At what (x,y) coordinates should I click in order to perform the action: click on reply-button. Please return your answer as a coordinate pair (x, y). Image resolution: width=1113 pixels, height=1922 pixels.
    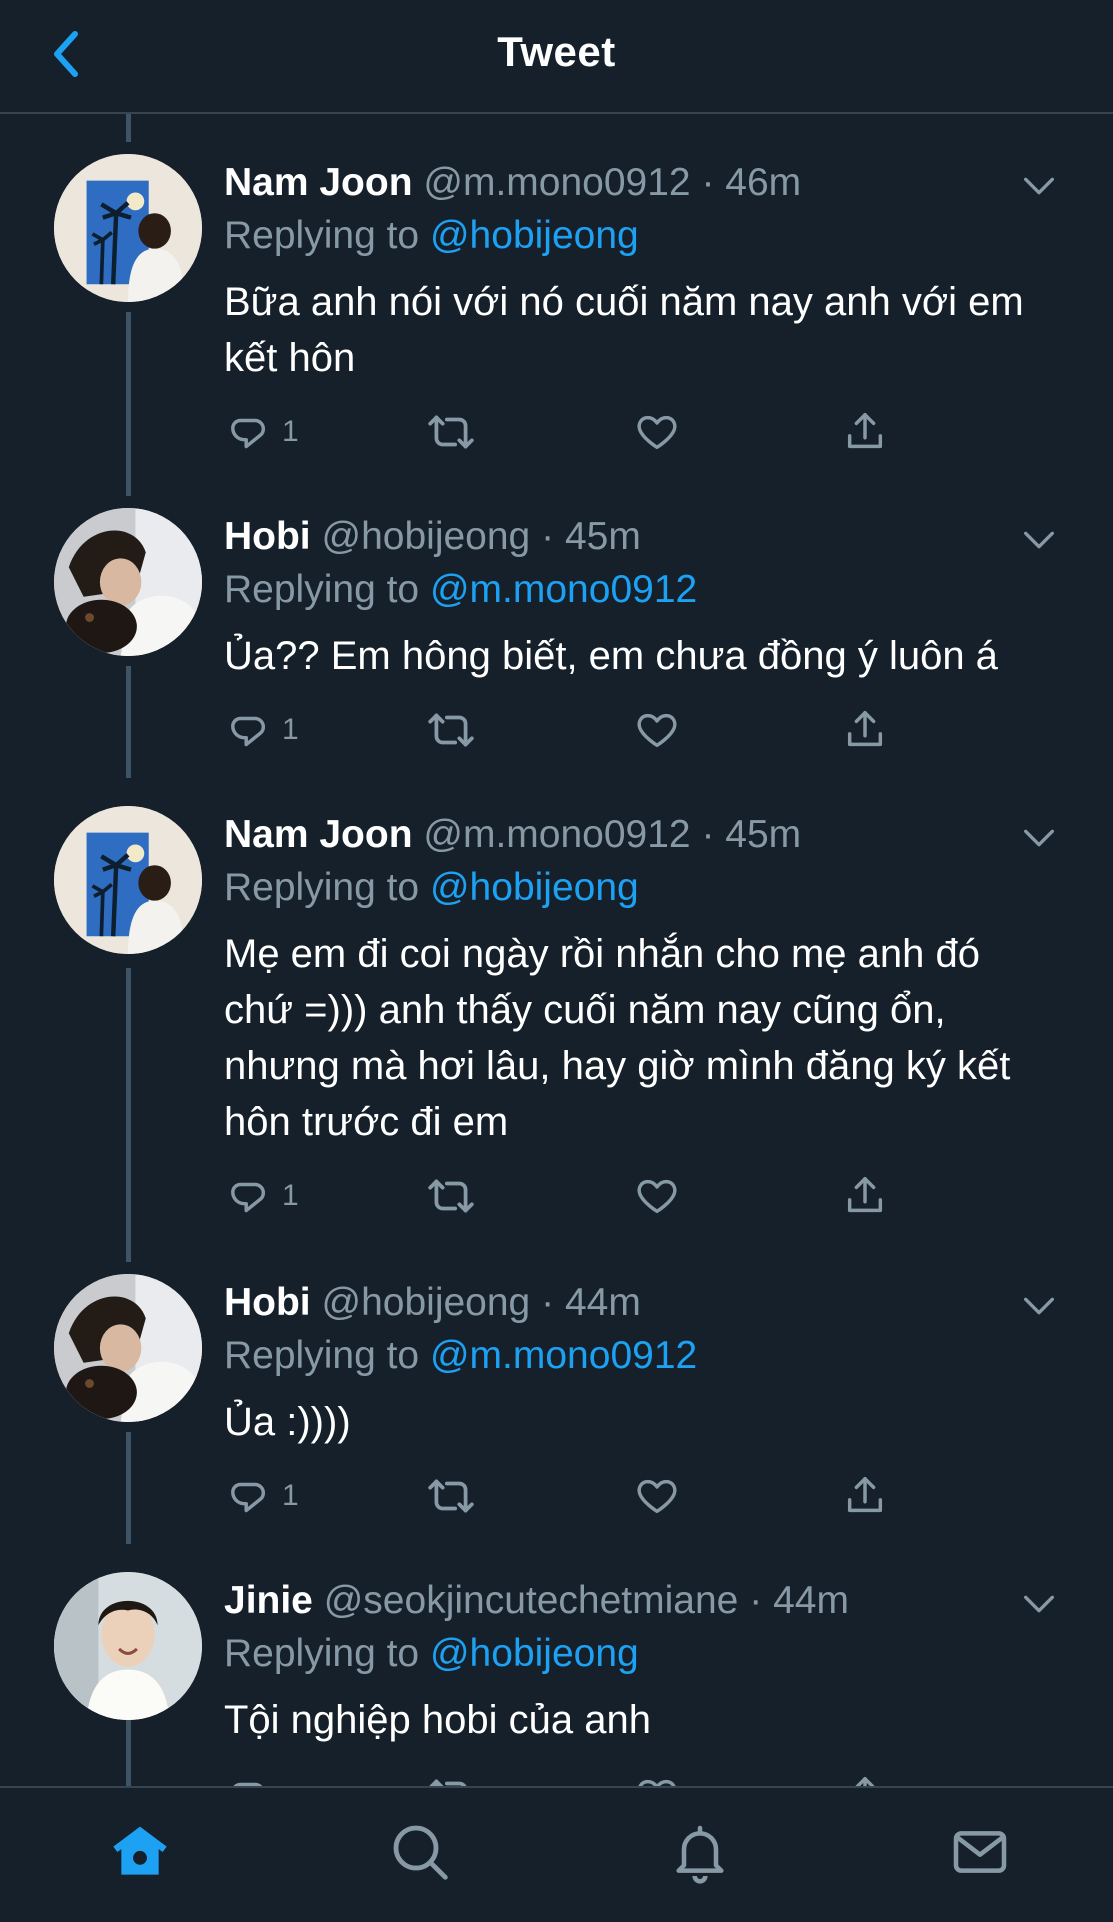
    Looking at the image, I should click on (255, 1777).